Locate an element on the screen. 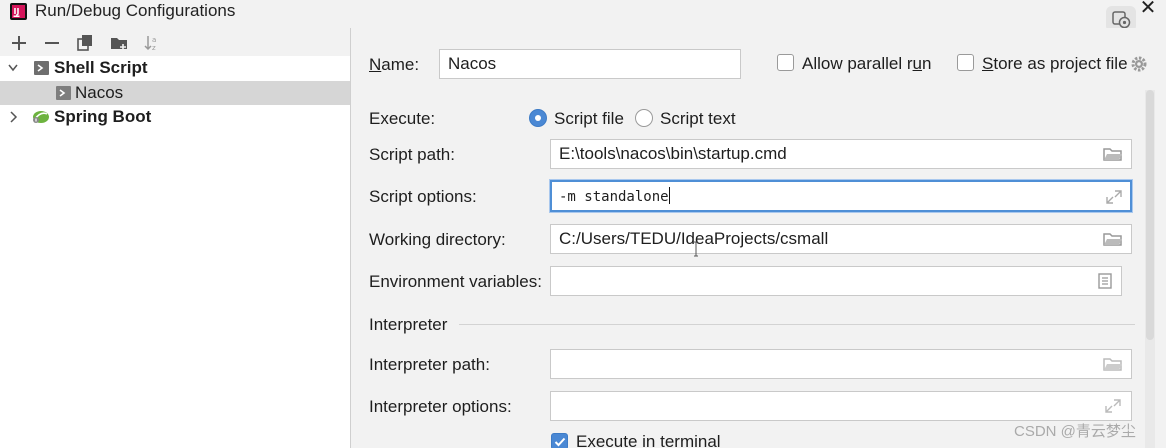 Image resolution: width=1166 pixels, height=448 pixels. interpreter-path-label: Interpreter path: is located at coordinates (429, 364).